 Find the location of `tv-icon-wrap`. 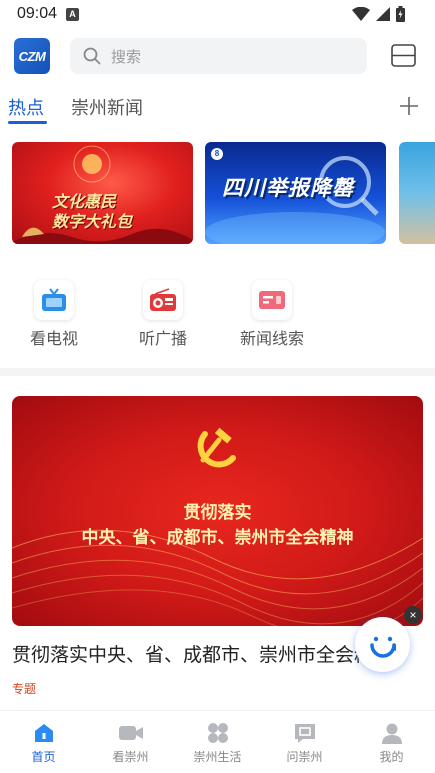

tv-icon-wrap is located at coordinates (54, 300).